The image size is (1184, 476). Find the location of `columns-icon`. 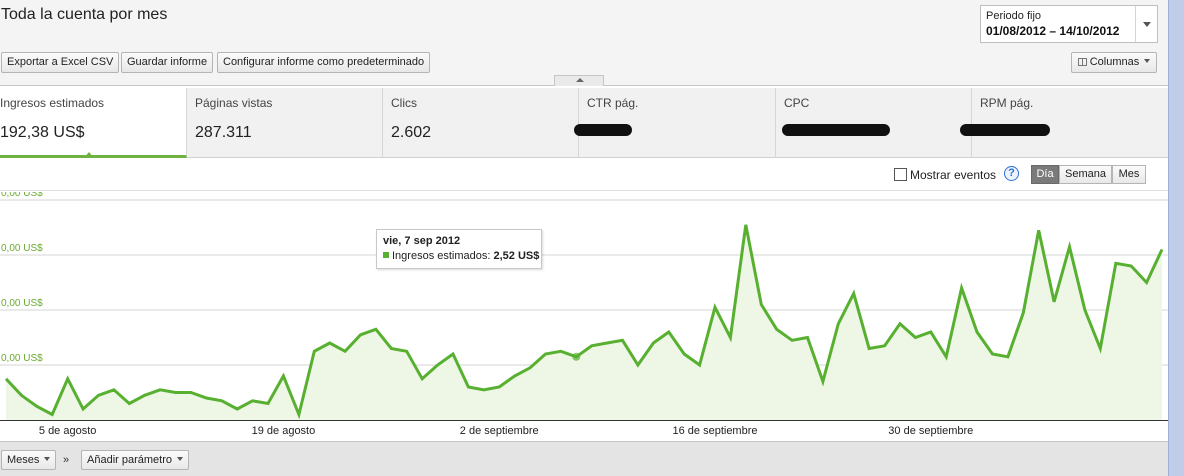

columns-icon is located at coordinates (1082, 62).